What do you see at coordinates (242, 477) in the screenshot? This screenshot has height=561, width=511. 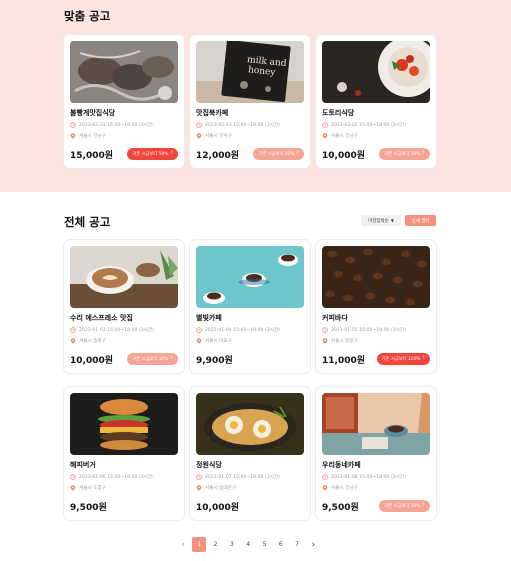 I see `job-time: 2023-01-07 15:00~18:00 (3시간)` at bounding box center [242, 477].